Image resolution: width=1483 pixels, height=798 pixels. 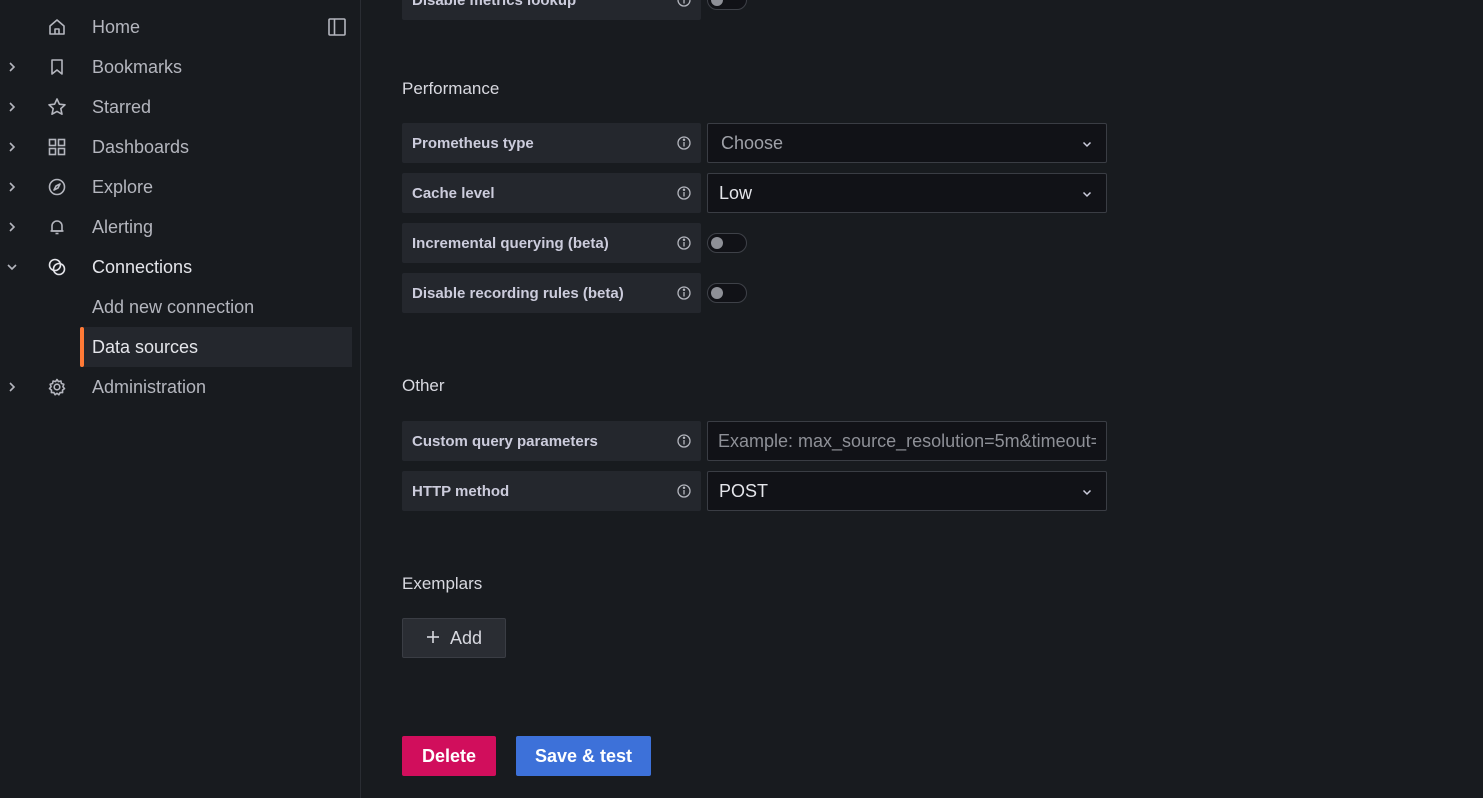 I want to click on sidebar-item-dashboards: Dashboards, so click(x=176, y=147).